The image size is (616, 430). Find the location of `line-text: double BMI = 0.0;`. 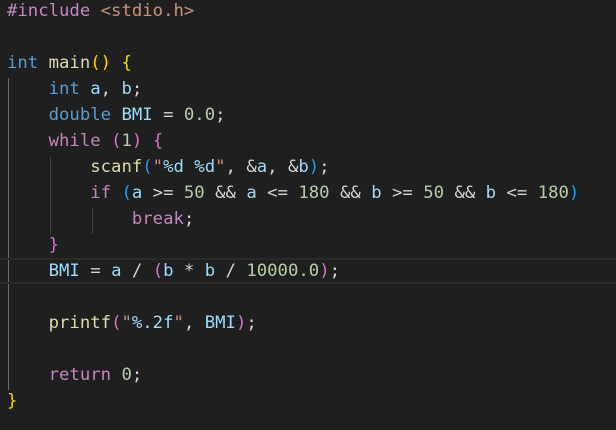

line-text: double BMI = 0.0; is located at coordinates (116, 115).